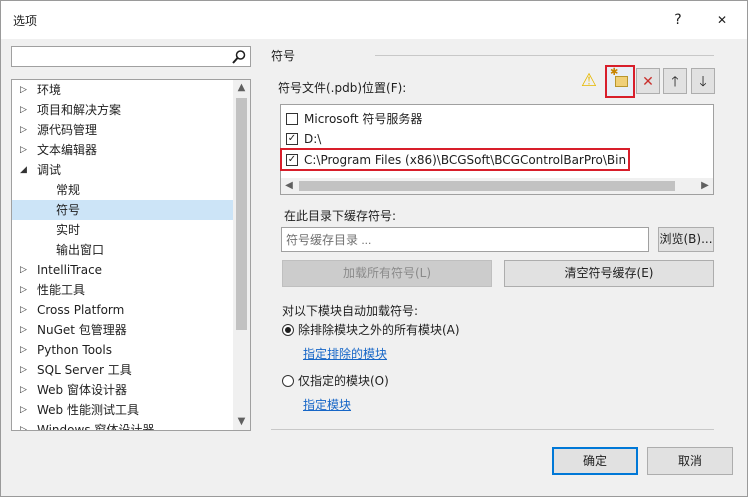 This screenshot has width=748, height=497. Describe the element at coordinates (123, 350) in the screenshot. I see `tree-item-python-tools: ▷ Python Tools` at that location.